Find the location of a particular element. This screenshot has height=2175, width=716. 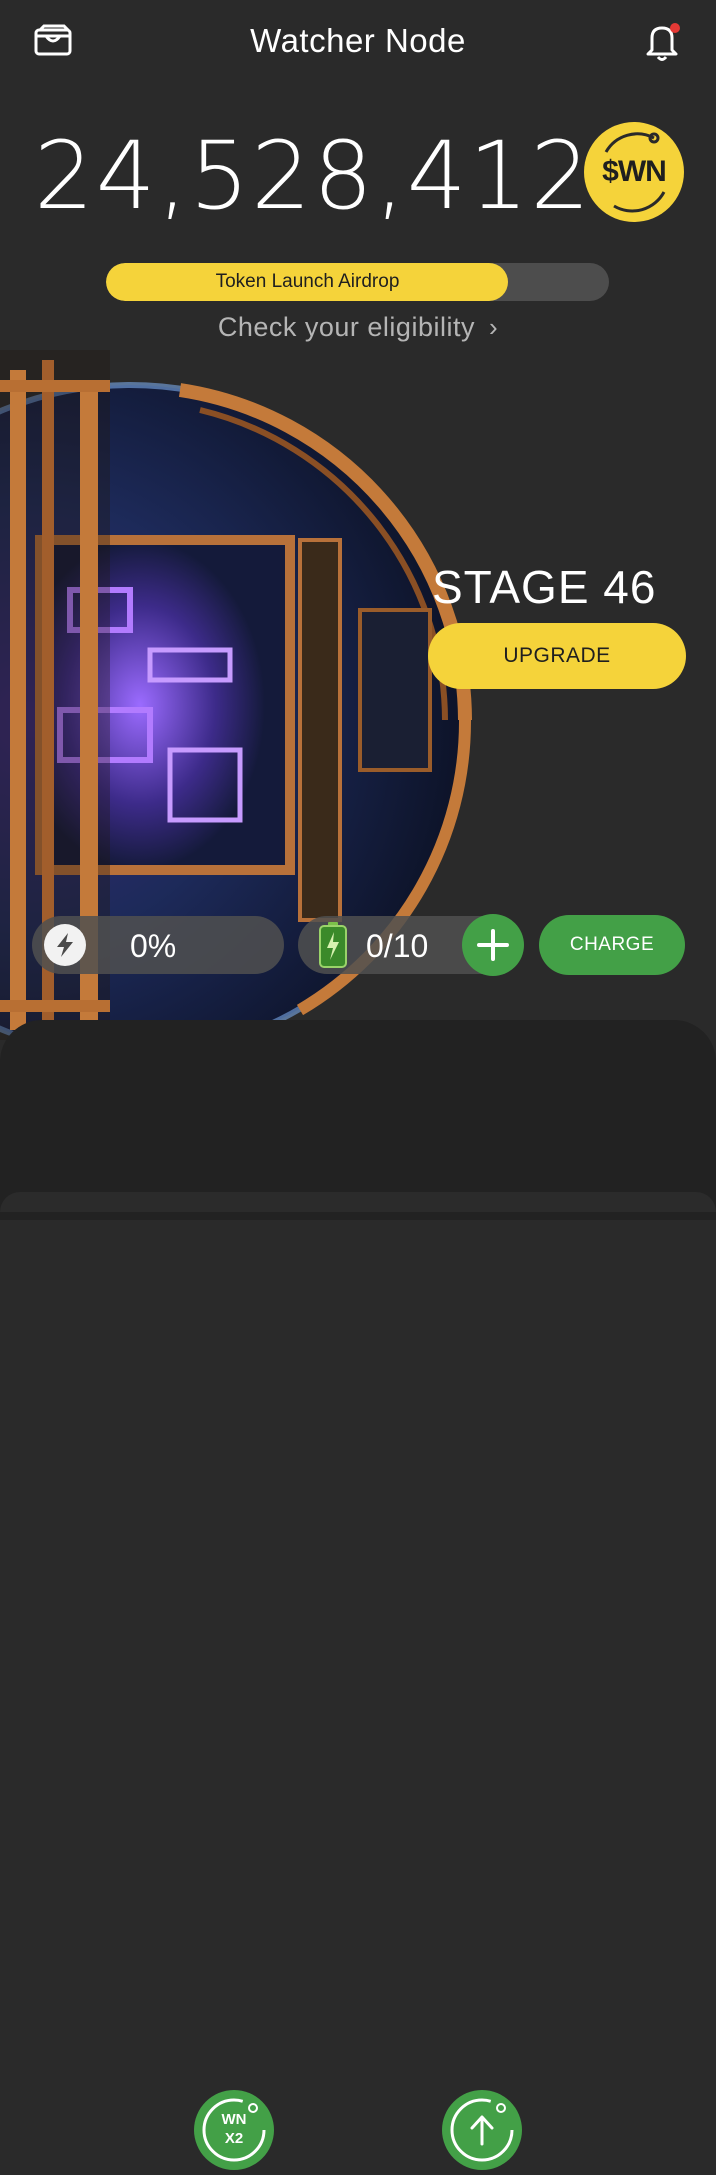

upgrade-button: UPGRADE is located at coordinates (557, 656).